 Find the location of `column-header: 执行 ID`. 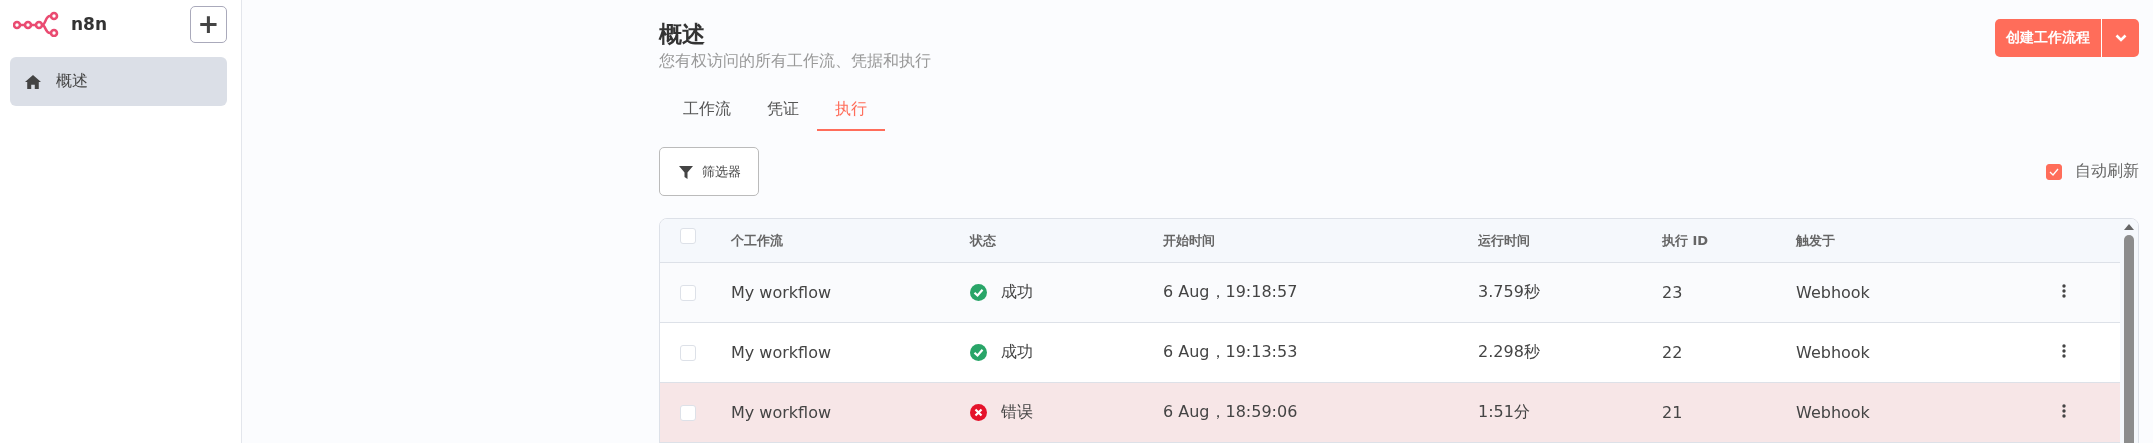

column-header: 执行 ID is located at coordinates (1685, 240).